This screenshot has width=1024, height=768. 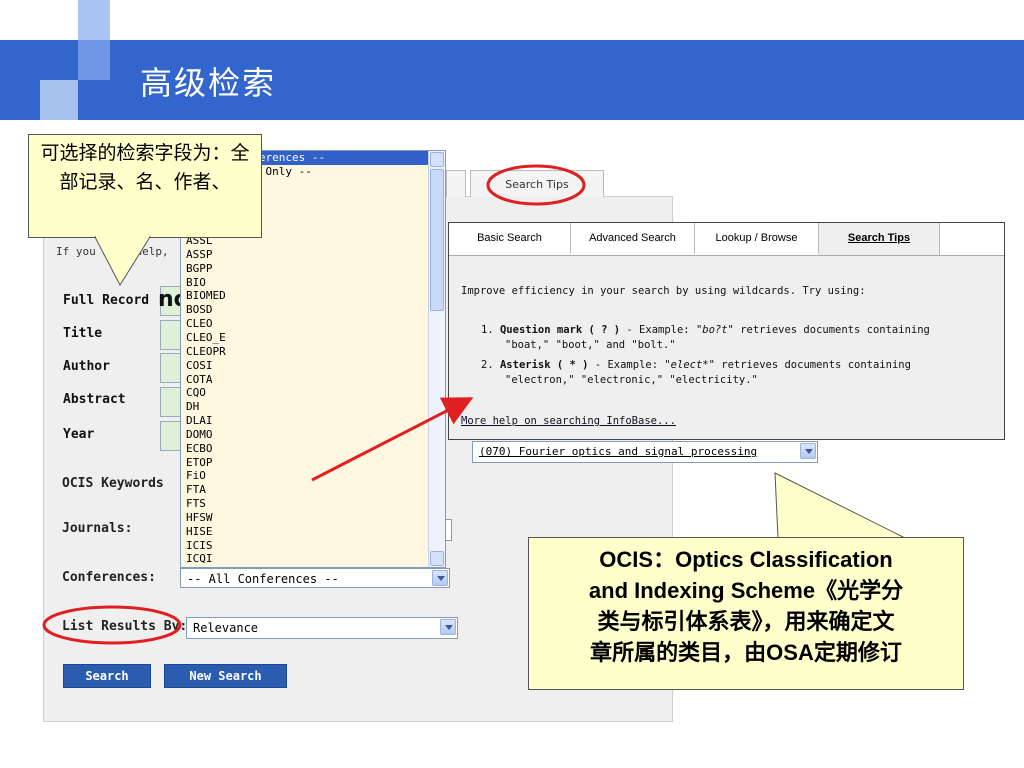 What do you see at coordinates (392, 439) in the screenshot?
I see `red-arrow` at bounding box center [392, 439].